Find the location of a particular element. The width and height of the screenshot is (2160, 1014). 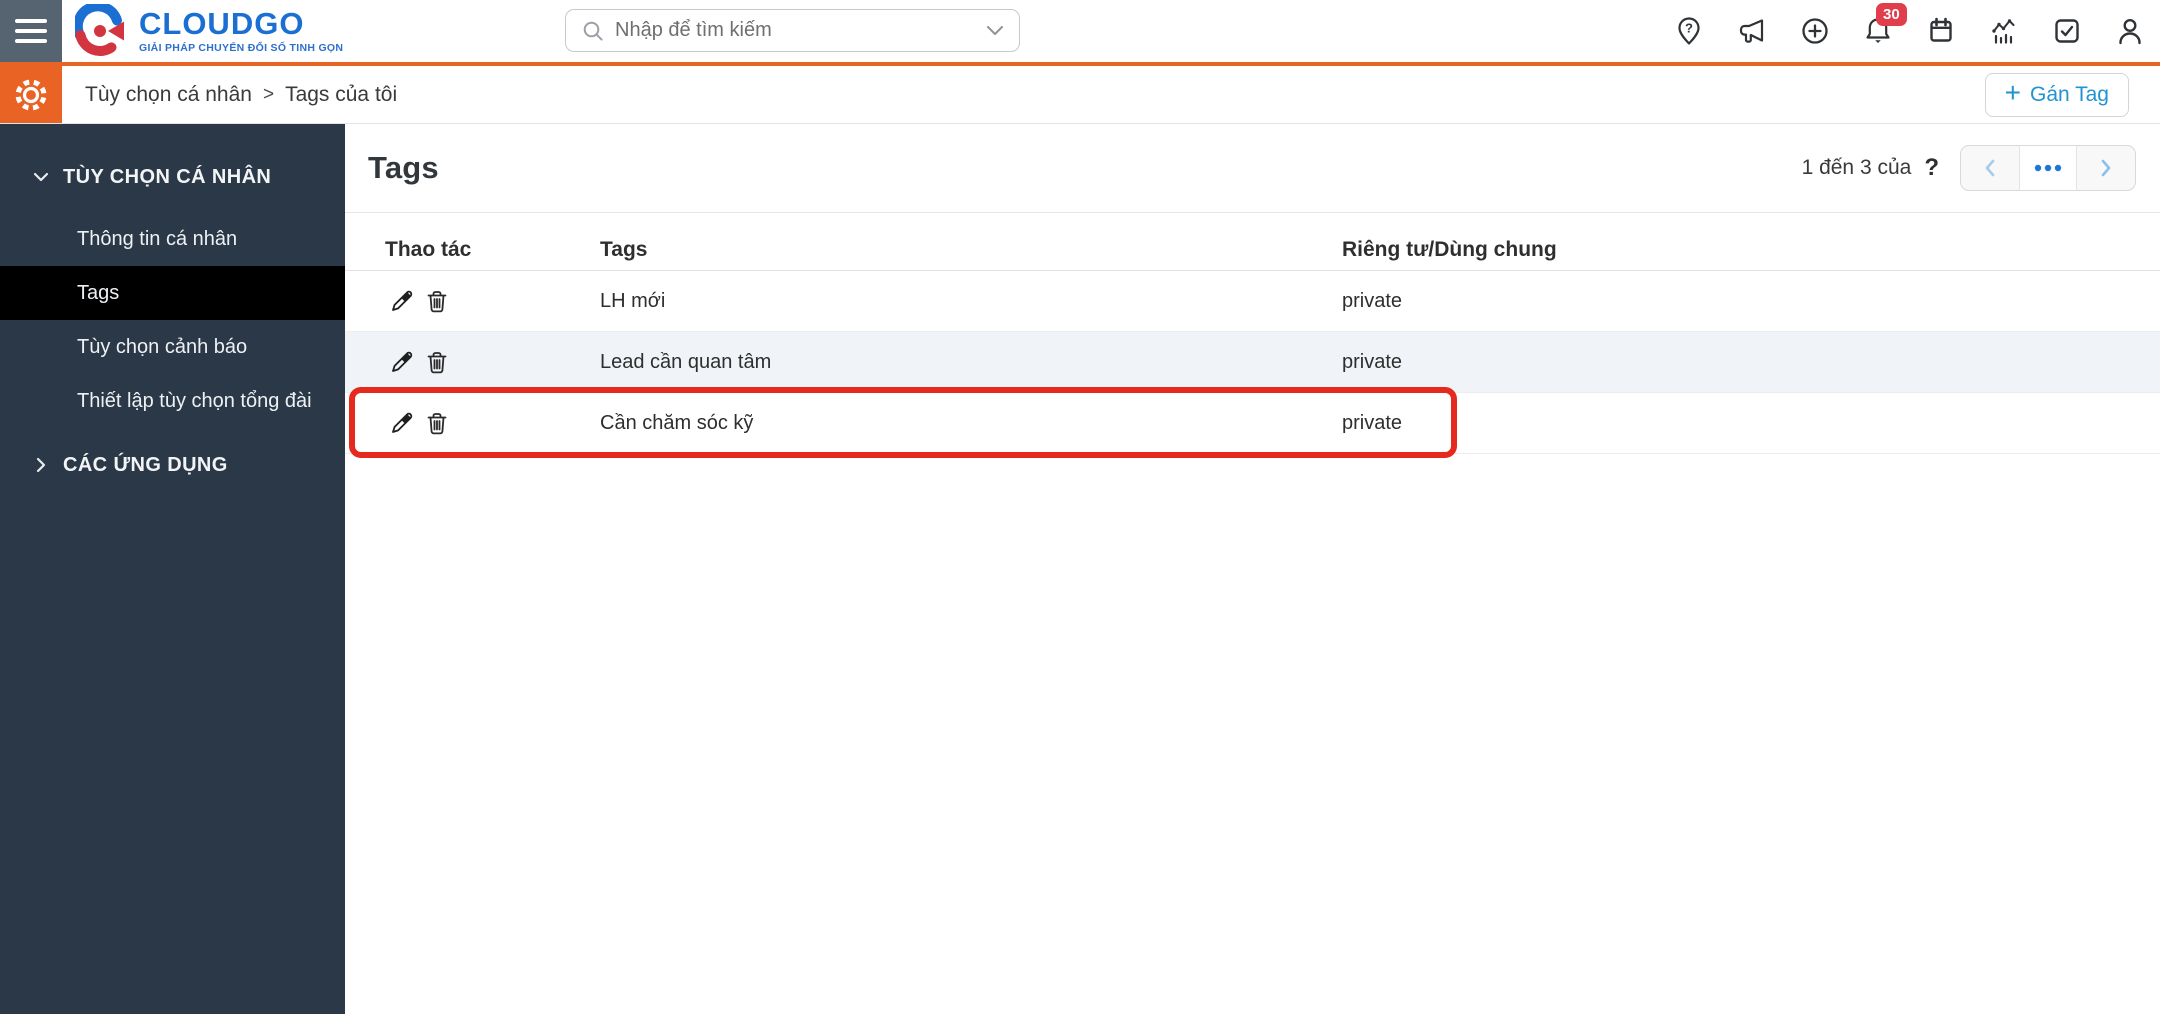

page-list-button is located at coordinates (2048, 168).